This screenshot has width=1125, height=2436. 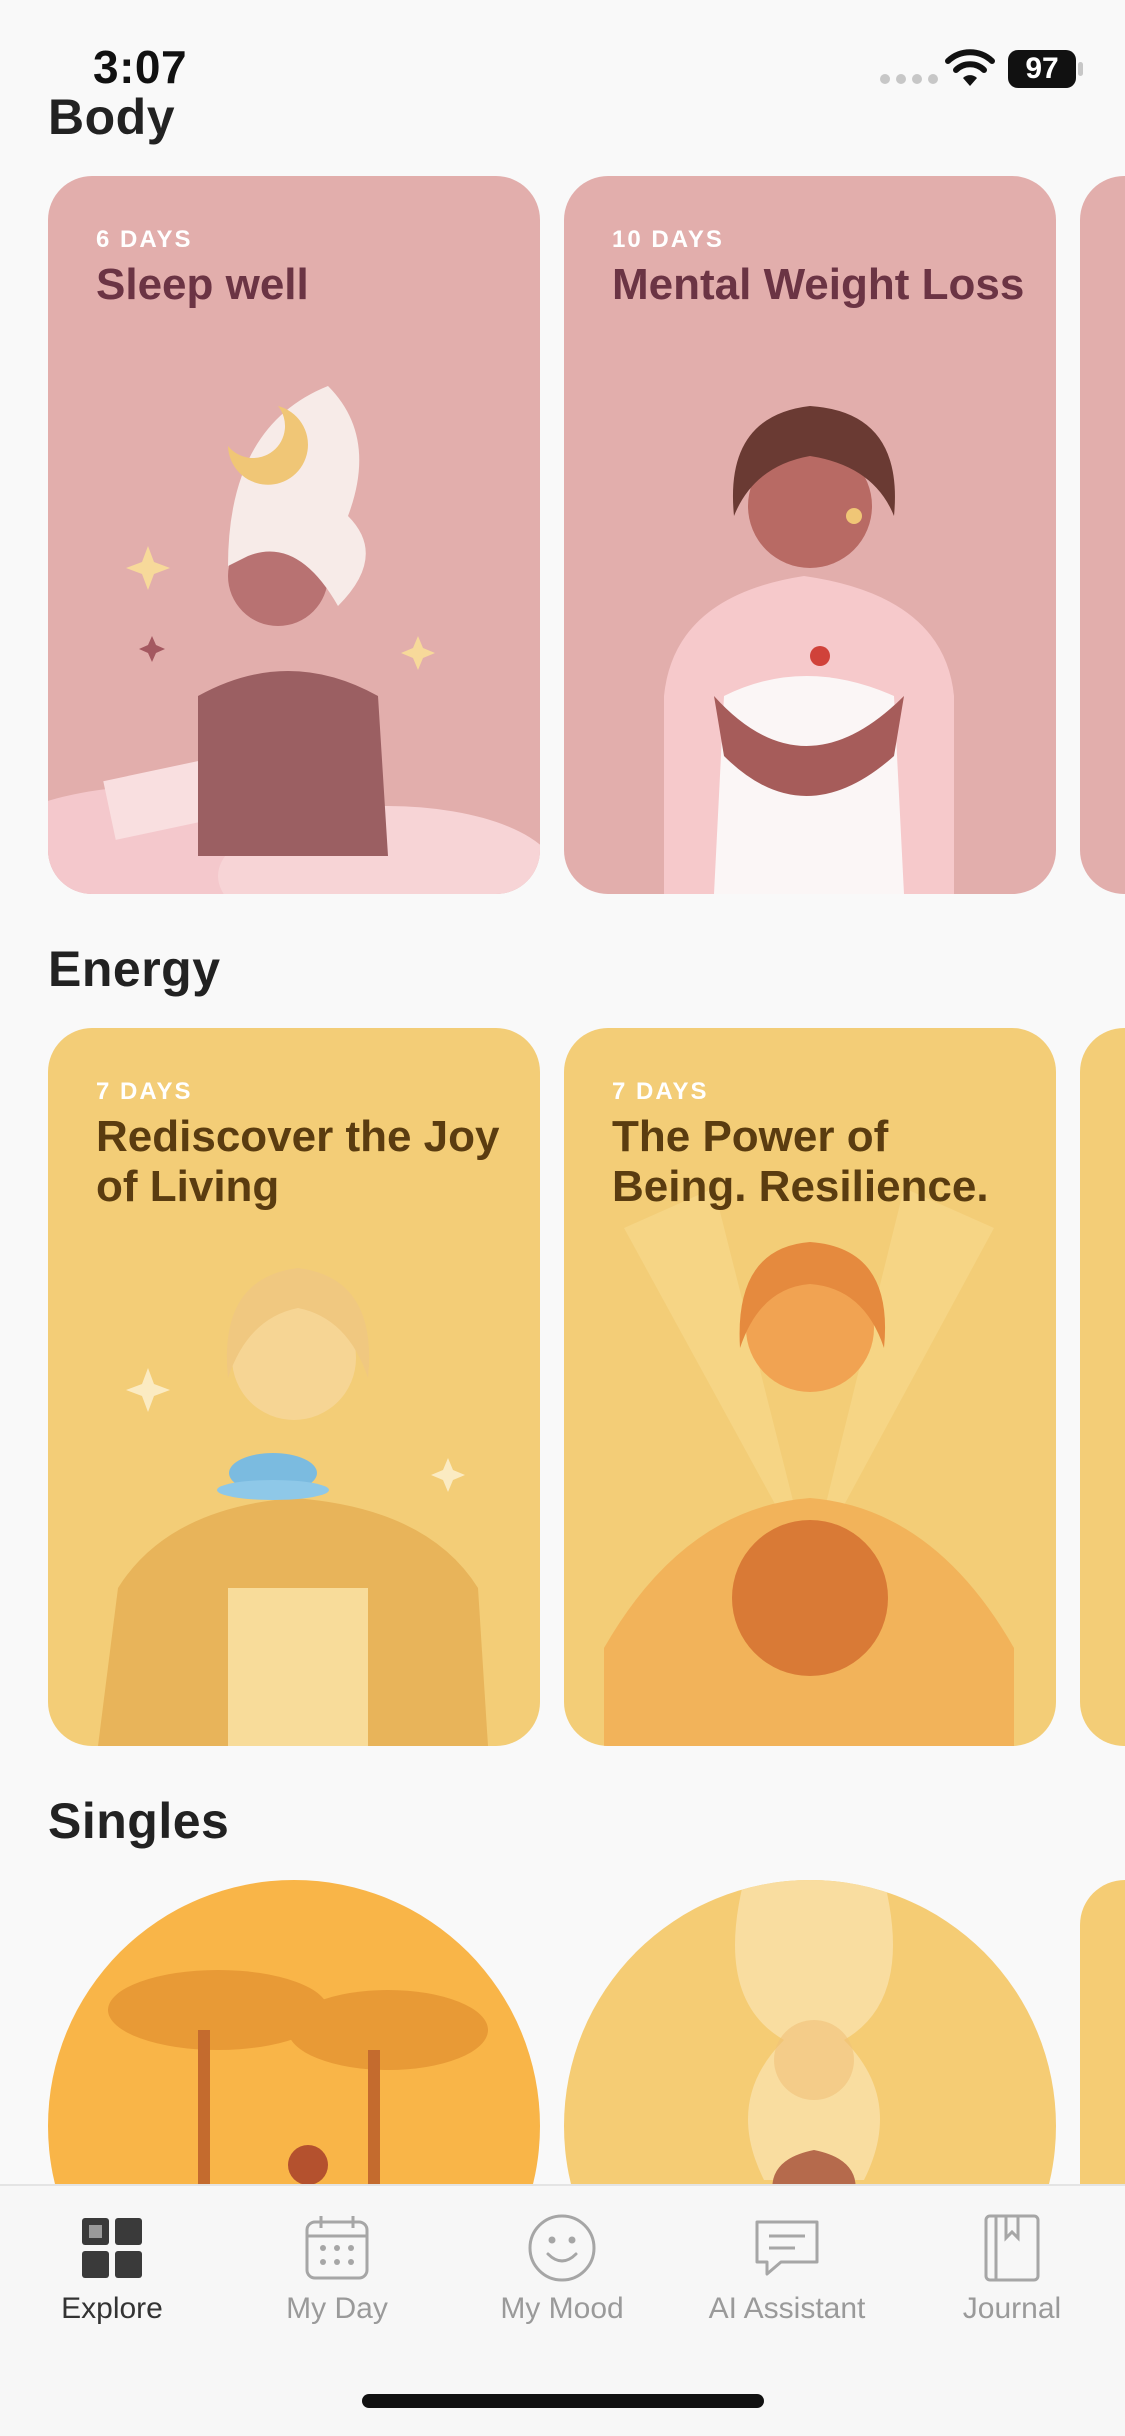 What do you see at coordinates (562, 2248) in the screenshot?
I see `smiley-icon` at bounding box center [562, 2248].